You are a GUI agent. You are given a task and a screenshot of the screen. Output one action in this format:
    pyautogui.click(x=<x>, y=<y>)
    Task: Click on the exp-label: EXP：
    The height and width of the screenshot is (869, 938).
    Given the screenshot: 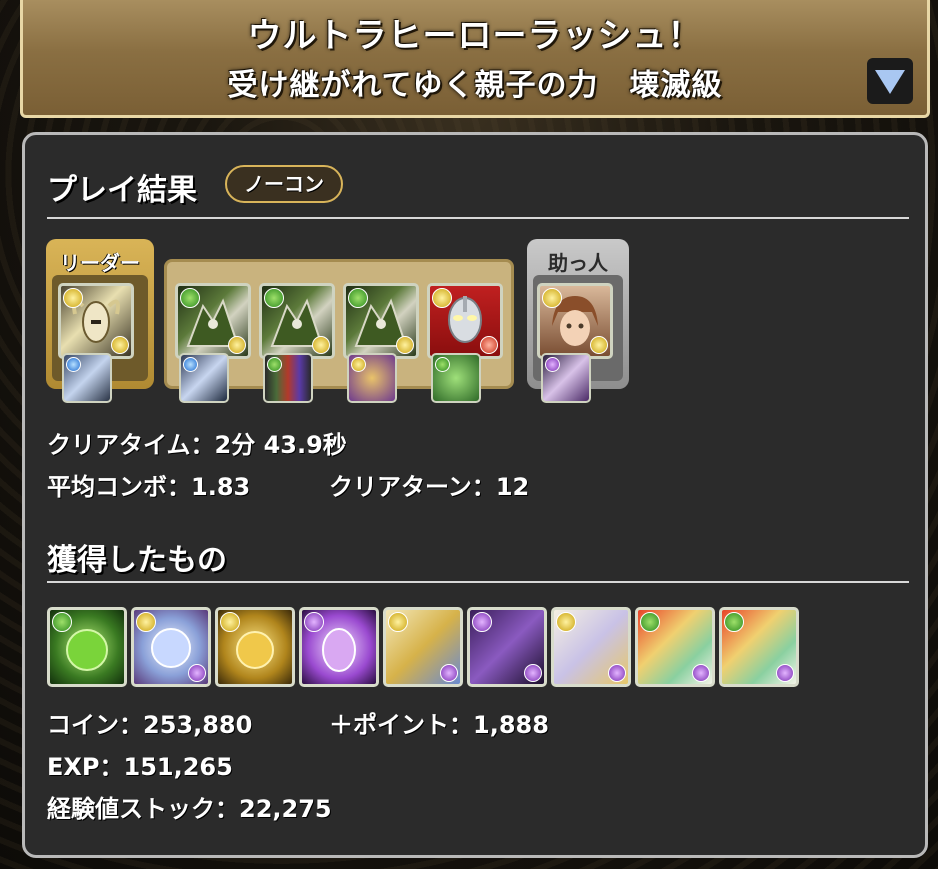 What is the action you would take?
    pyautogui.click(x=85, y=767)
    